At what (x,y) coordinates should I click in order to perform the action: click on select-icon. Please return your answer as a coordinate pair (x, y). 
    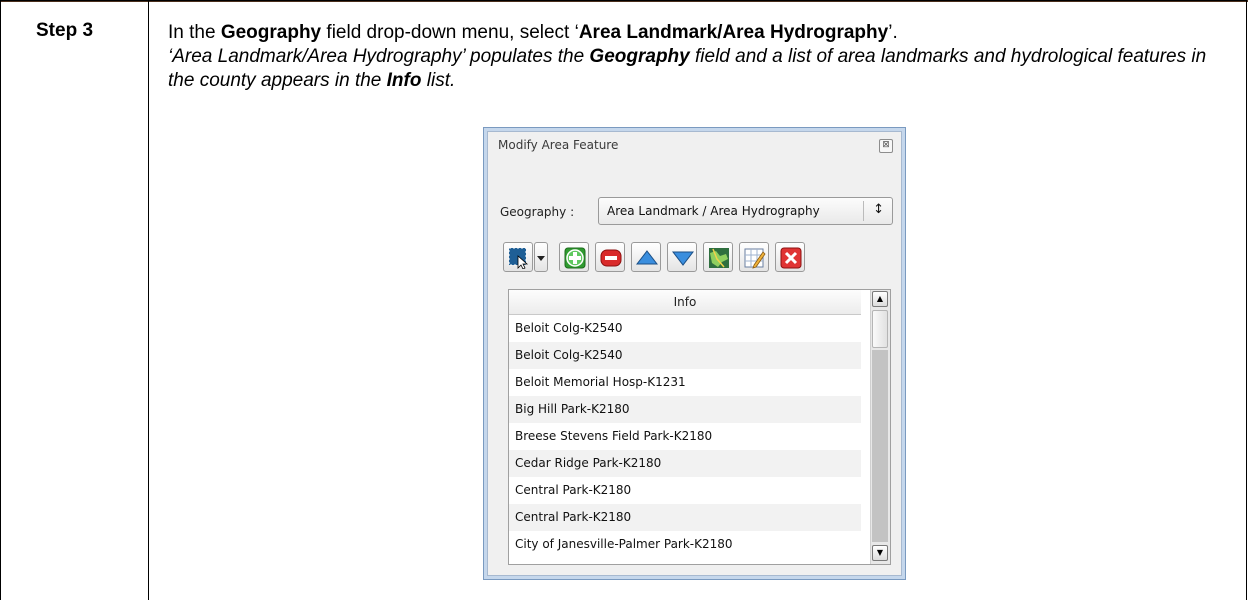
    Looking at the image, I should click on (518, 258).